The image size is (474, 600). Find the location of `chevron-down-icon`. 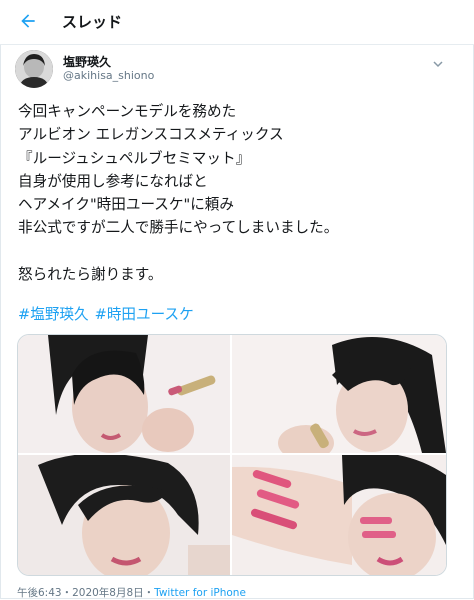

chevron-down-icon is located at coordinates (438, 61).